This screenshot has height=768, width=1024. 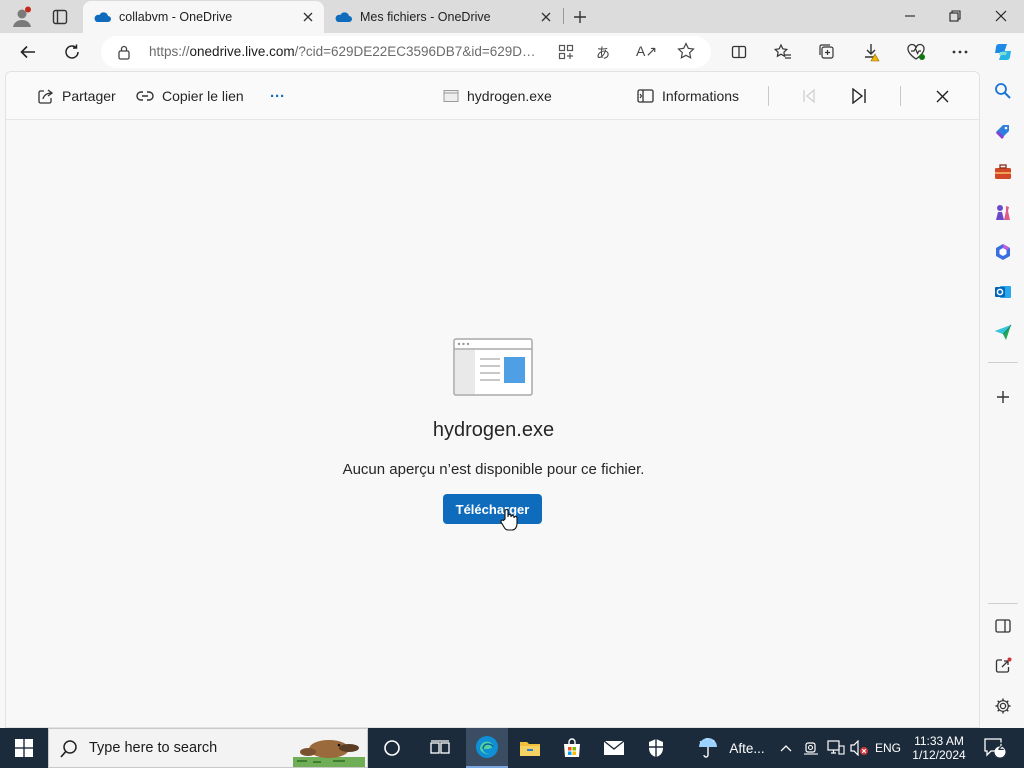 I want to click on favorites-icon, so click(x=783, y=52).